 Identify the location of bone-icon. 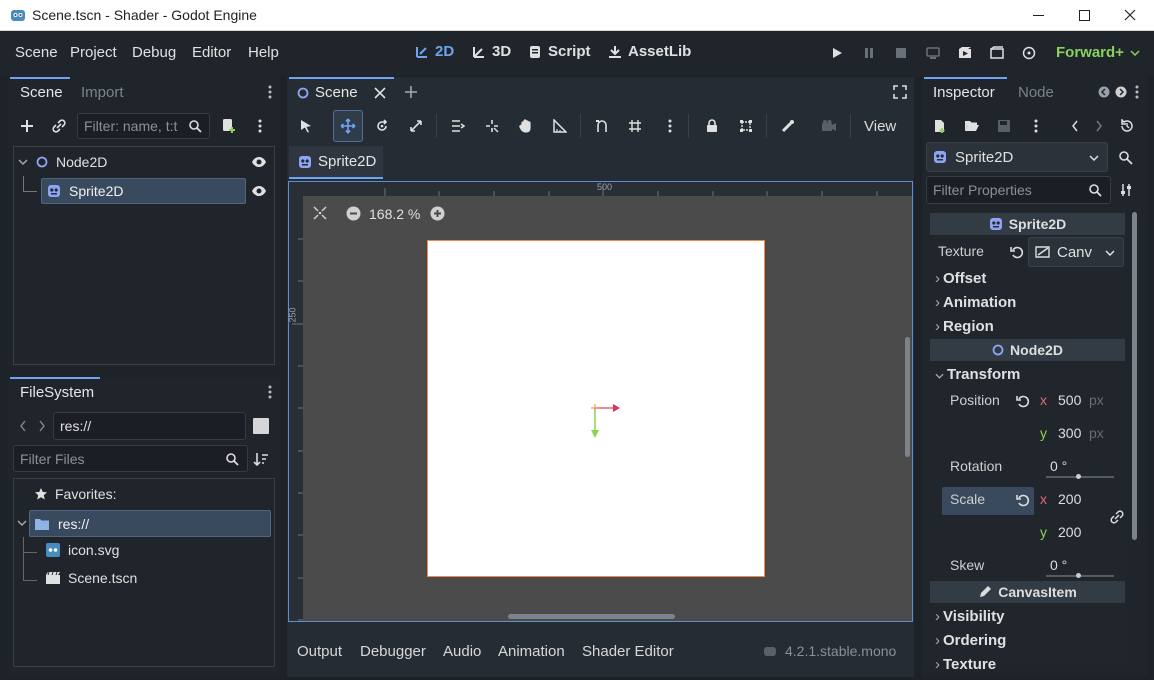
(788, 126).